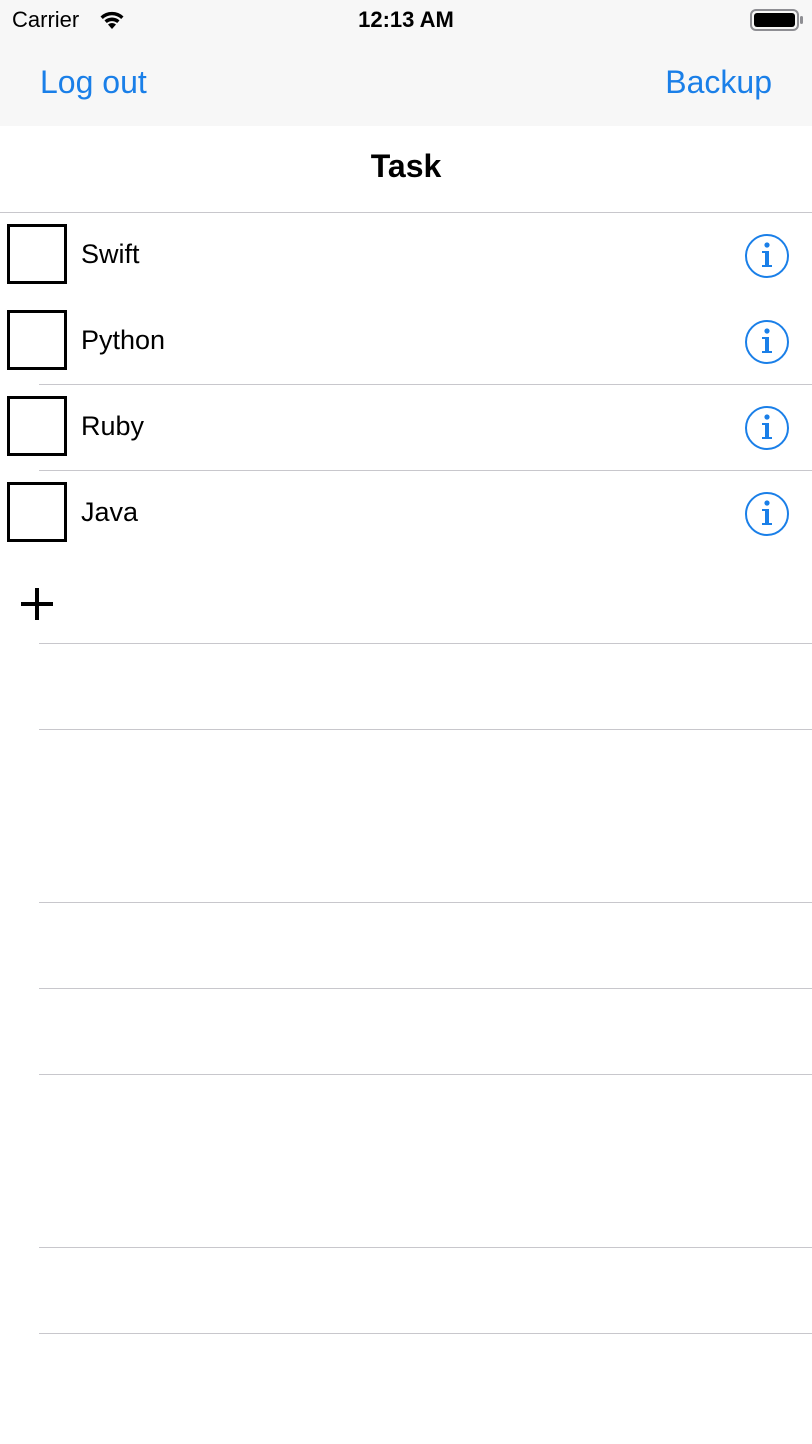 The height and width of the screenshot is (1444, 812). Describe the element at coordinates (93, 82) in the screenshot. I see `log-out-button: Log out` at that location.